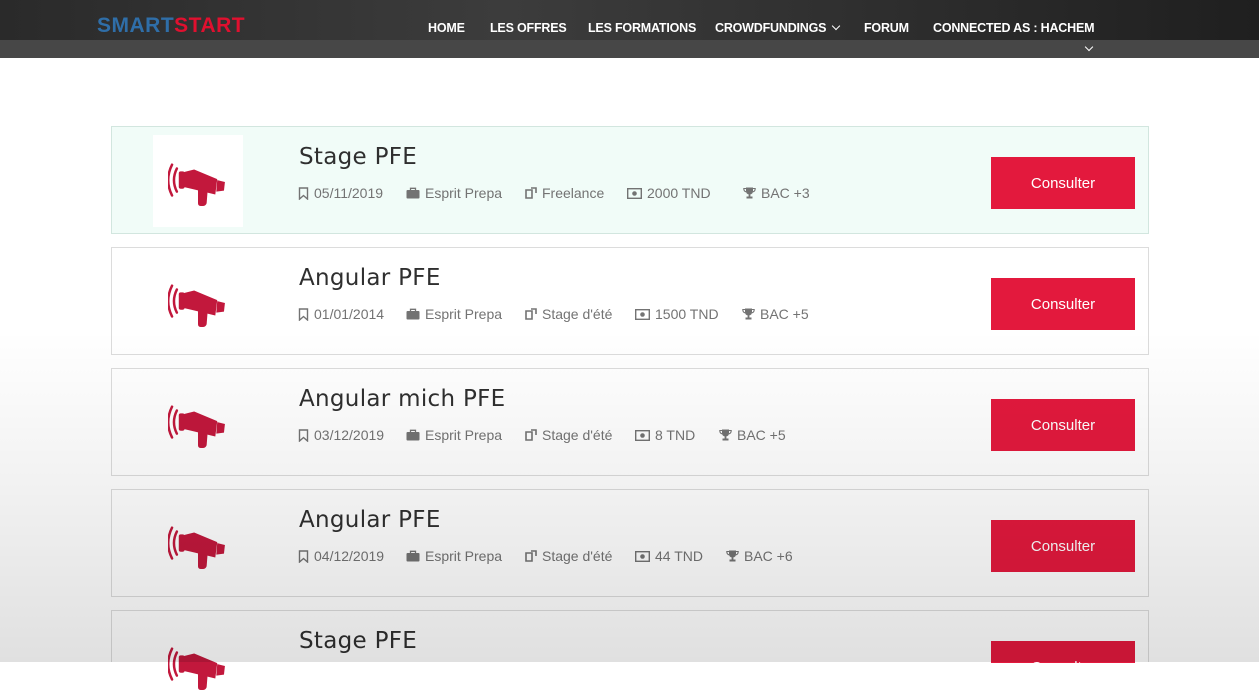  What do you see at coordinates (886, 28) in the screenshot?
I see `nav-forum: FORUM` at bounding box center [886, 28].